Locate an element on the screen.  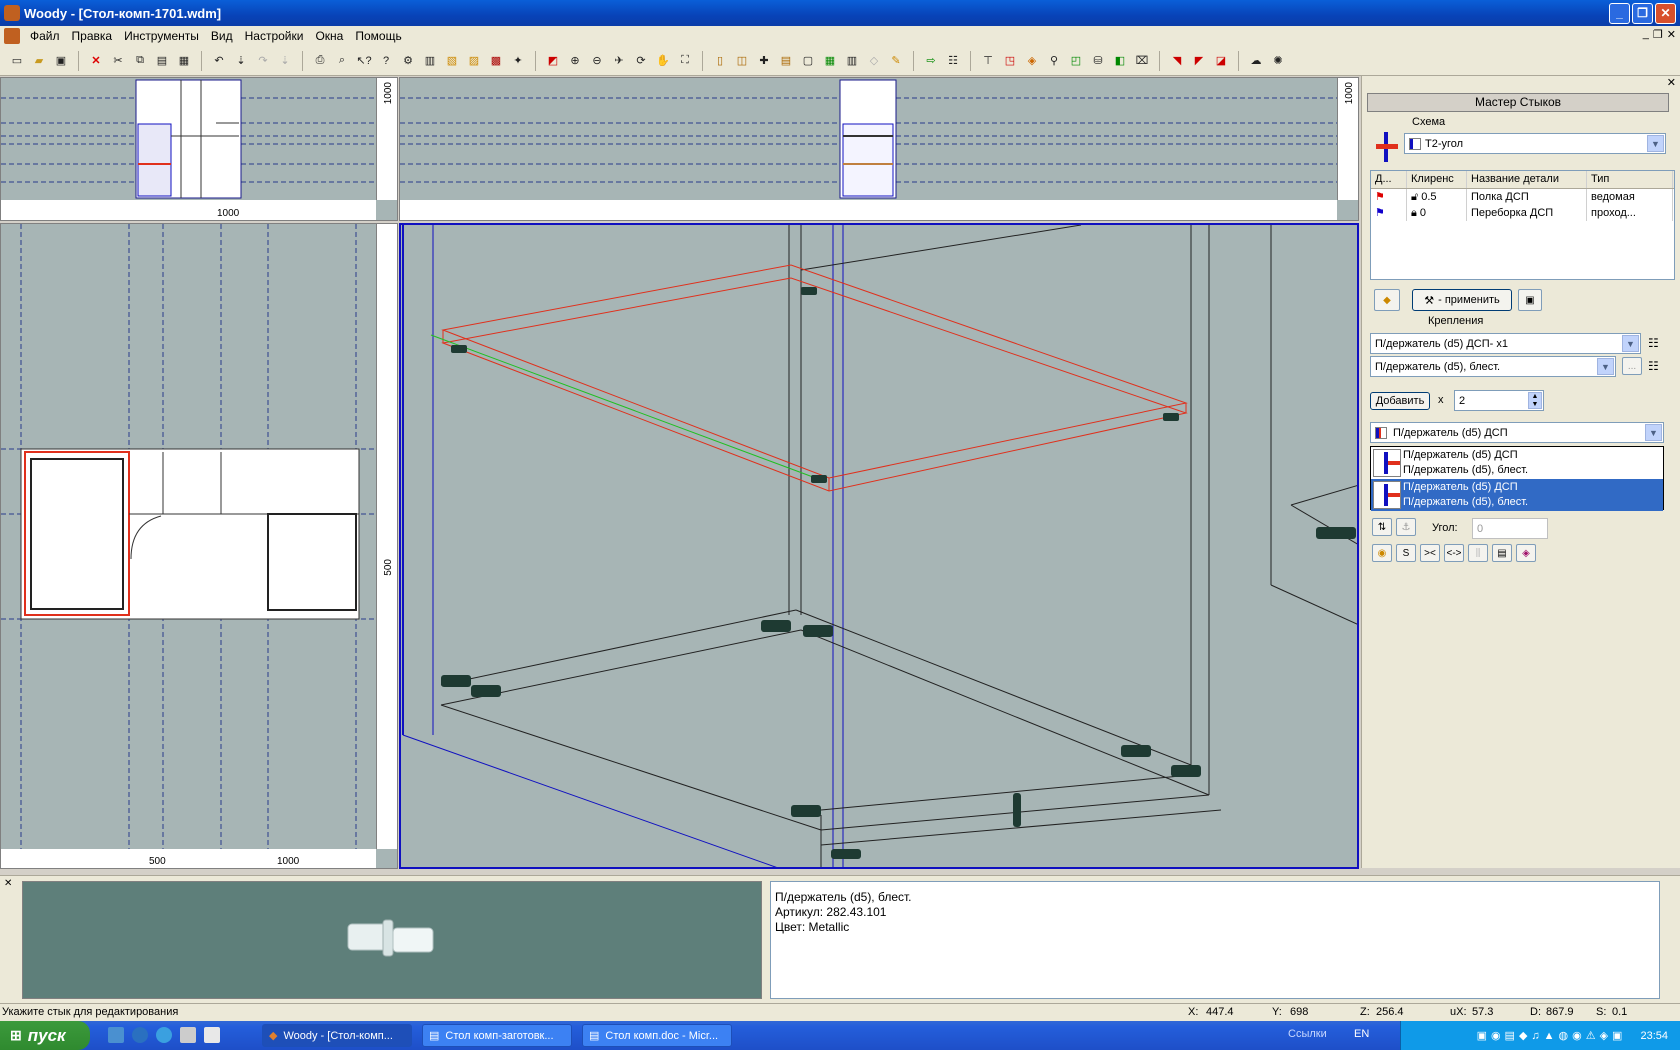
new-icon: ▭ is located at coordinates (17, 61).